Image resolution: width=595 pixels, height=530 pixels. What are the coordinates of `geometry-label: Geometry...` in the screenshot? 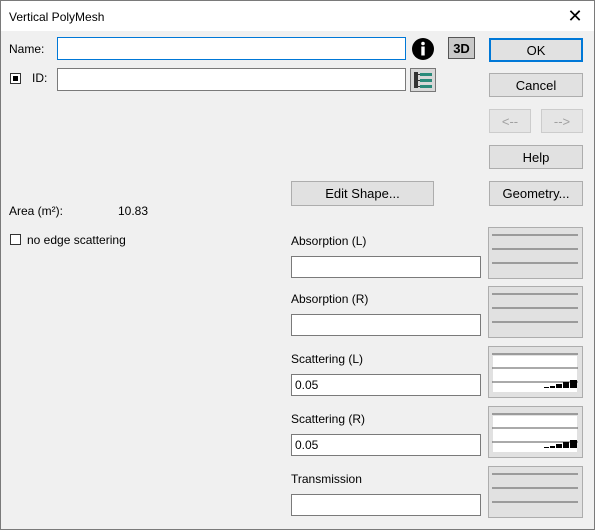 It's located at (536, 193).